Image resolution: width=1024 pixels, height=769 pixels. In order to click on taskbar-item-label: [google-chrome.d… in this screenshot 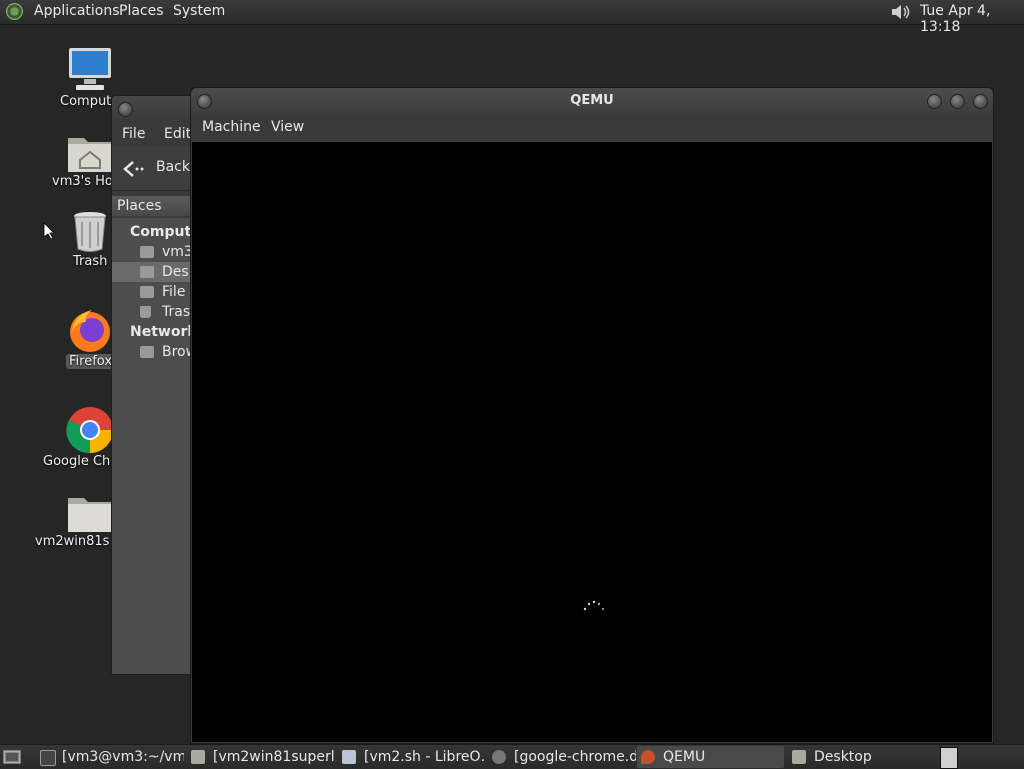, I will do `click(575, 757)`.